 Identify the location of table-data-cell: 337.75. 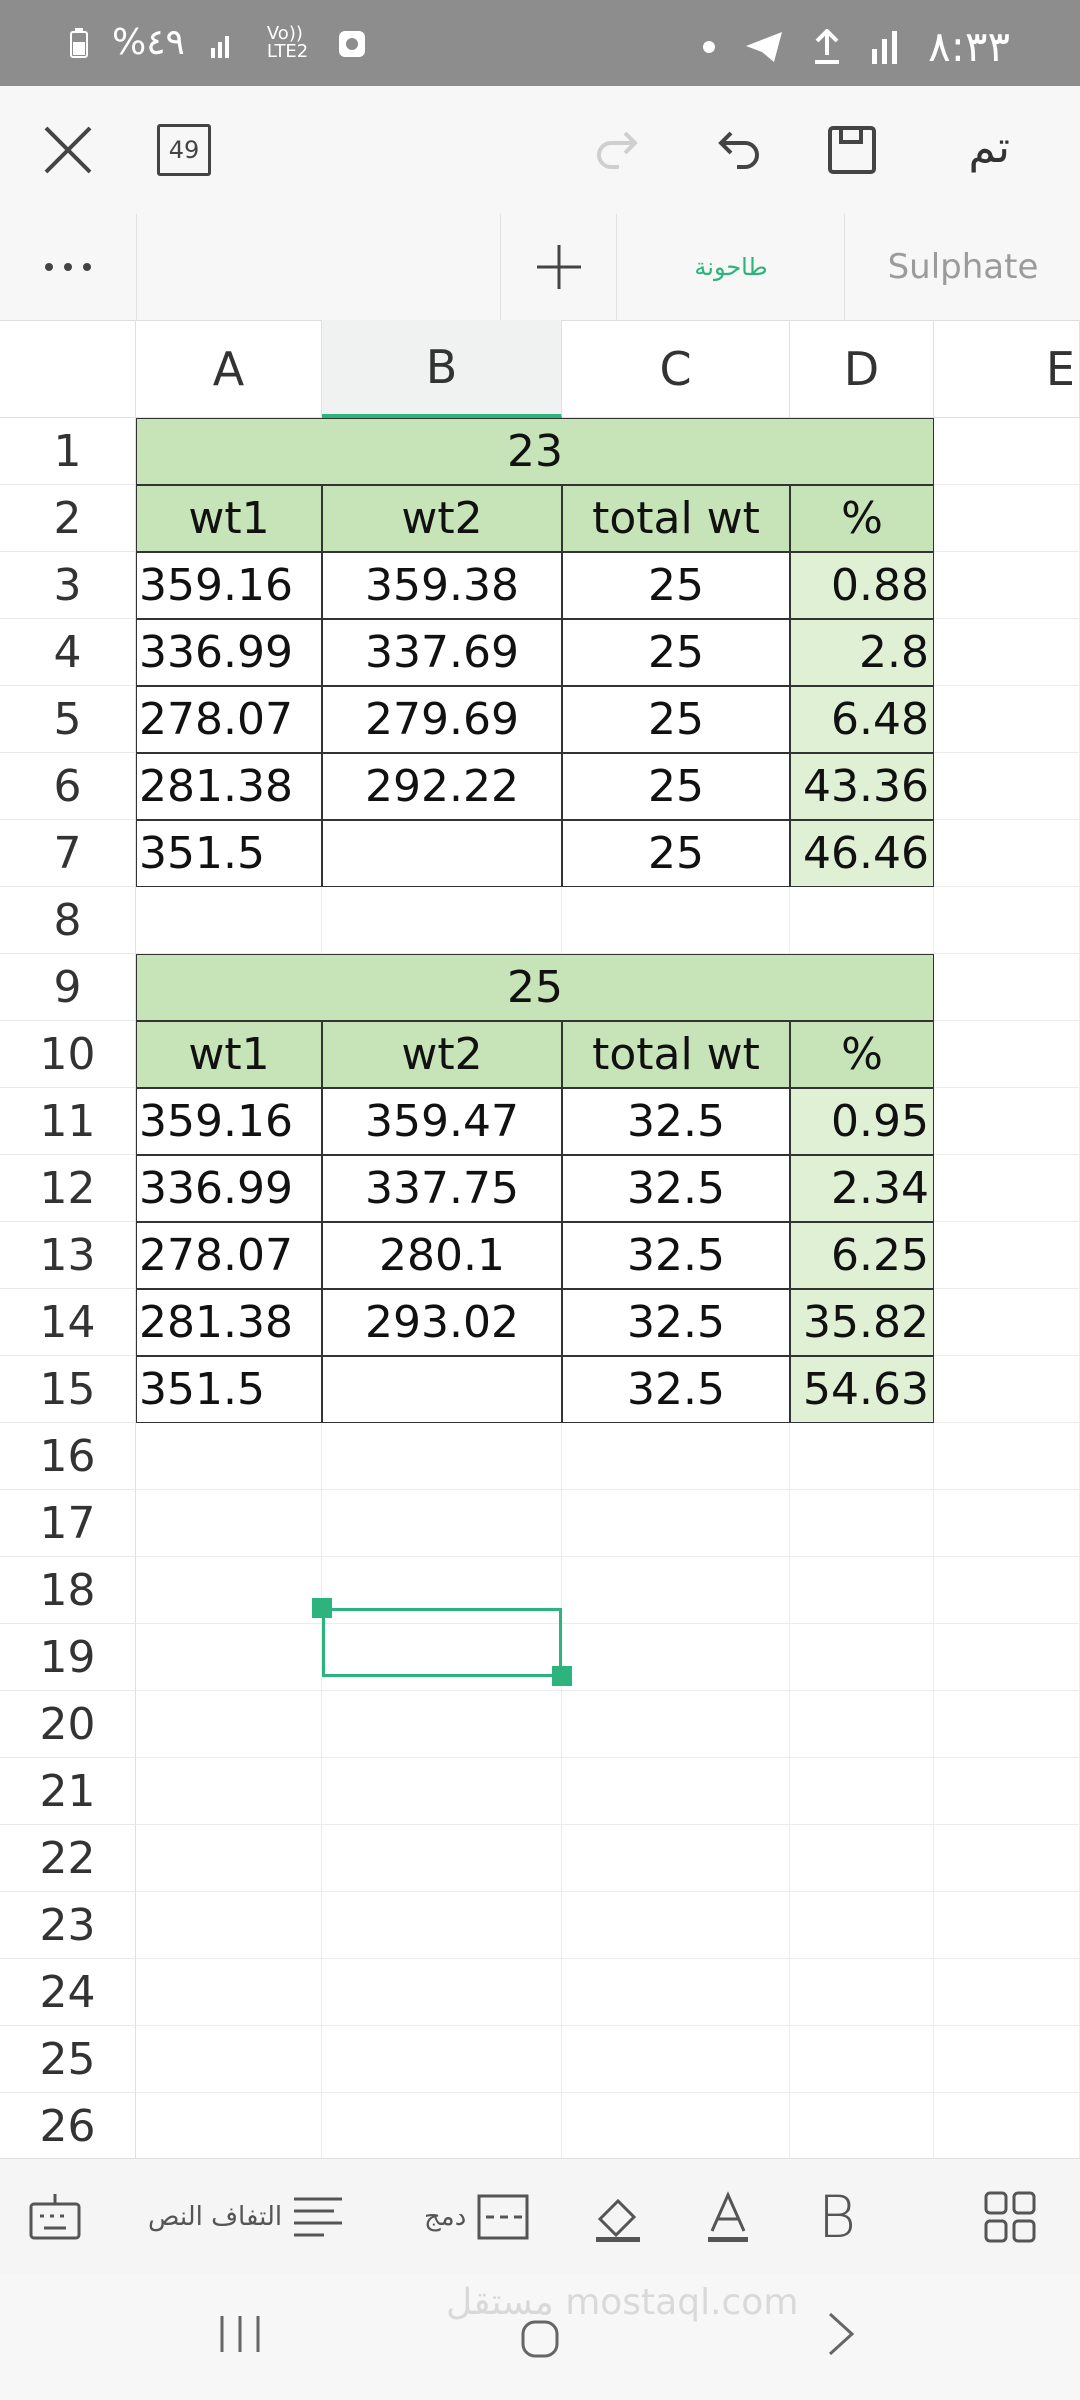
(442, 1188).